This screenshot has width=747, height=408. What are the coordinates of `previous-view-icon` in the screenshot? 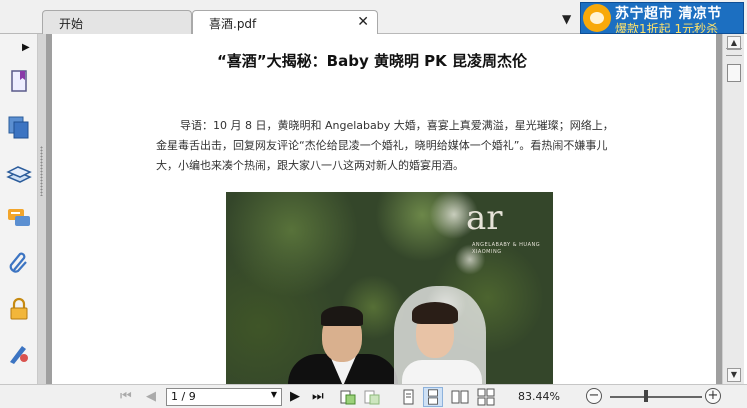 It's located at (348, 397).